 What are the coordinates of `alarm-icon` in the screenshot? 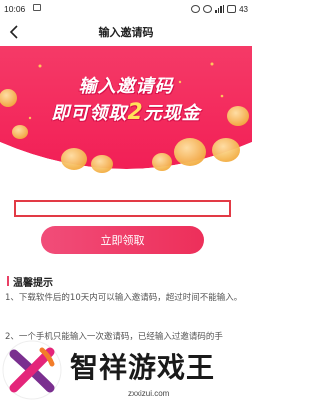 It's located at (196, 9).